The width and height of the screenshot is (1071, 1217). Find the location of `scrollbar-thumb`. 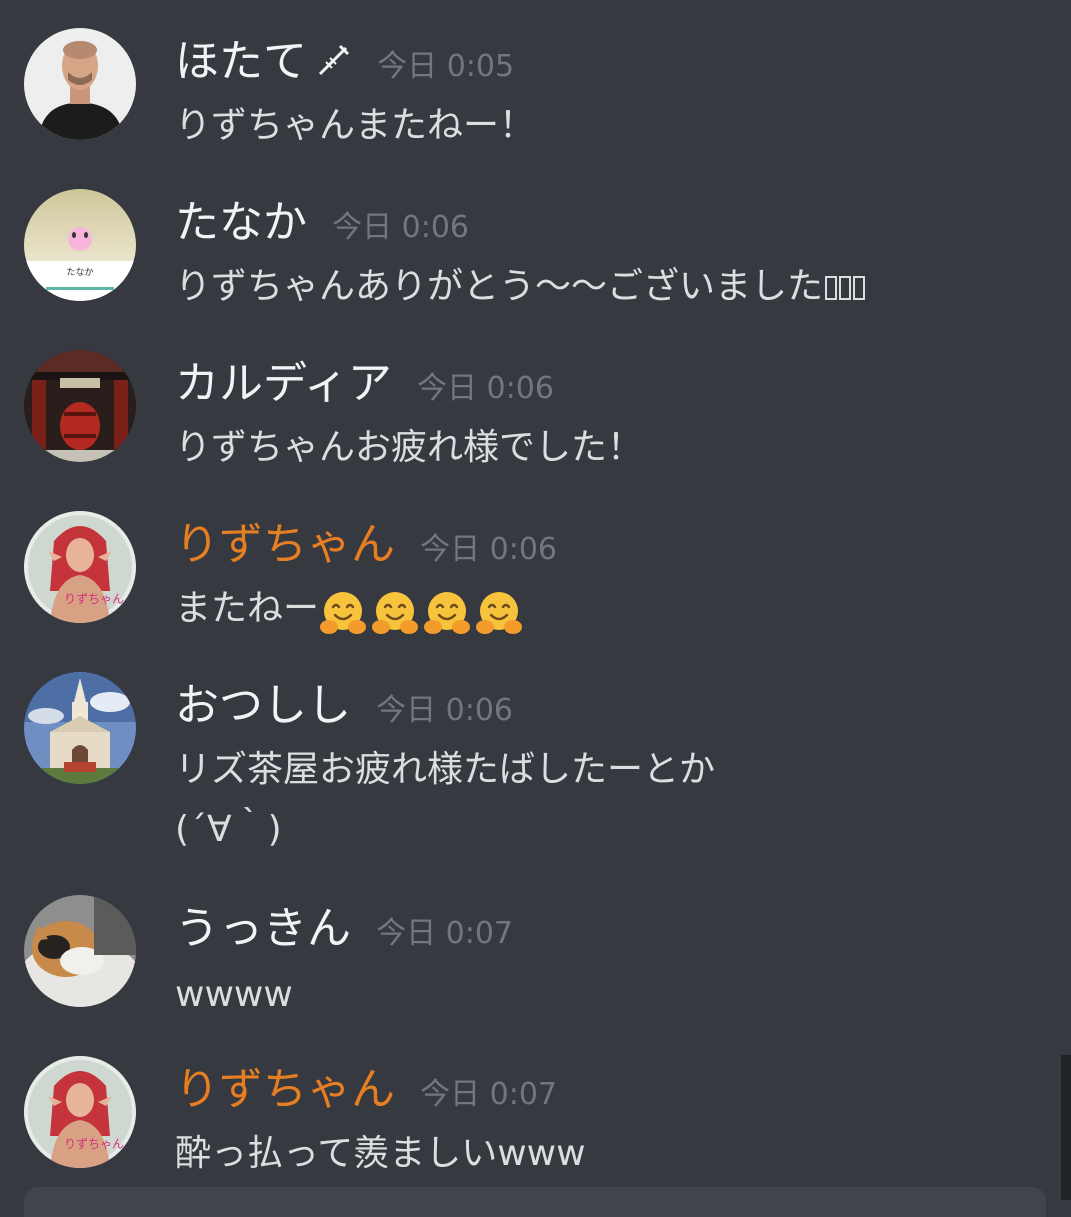

scrollbar-thumb is located at coordinates (1066, 1127).